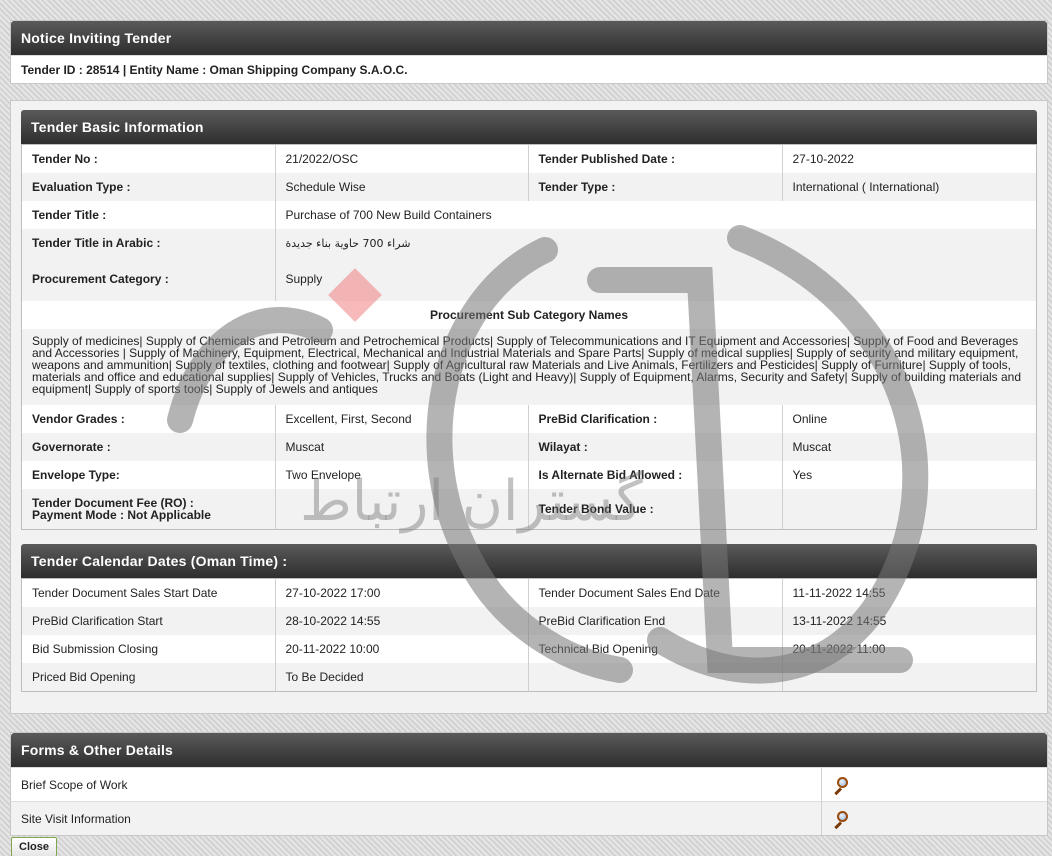  What do you see at coordinates (654, 447) in the screenshot?
I see `wilayat-label: Wilayat :` at bounding box center [654, 447].